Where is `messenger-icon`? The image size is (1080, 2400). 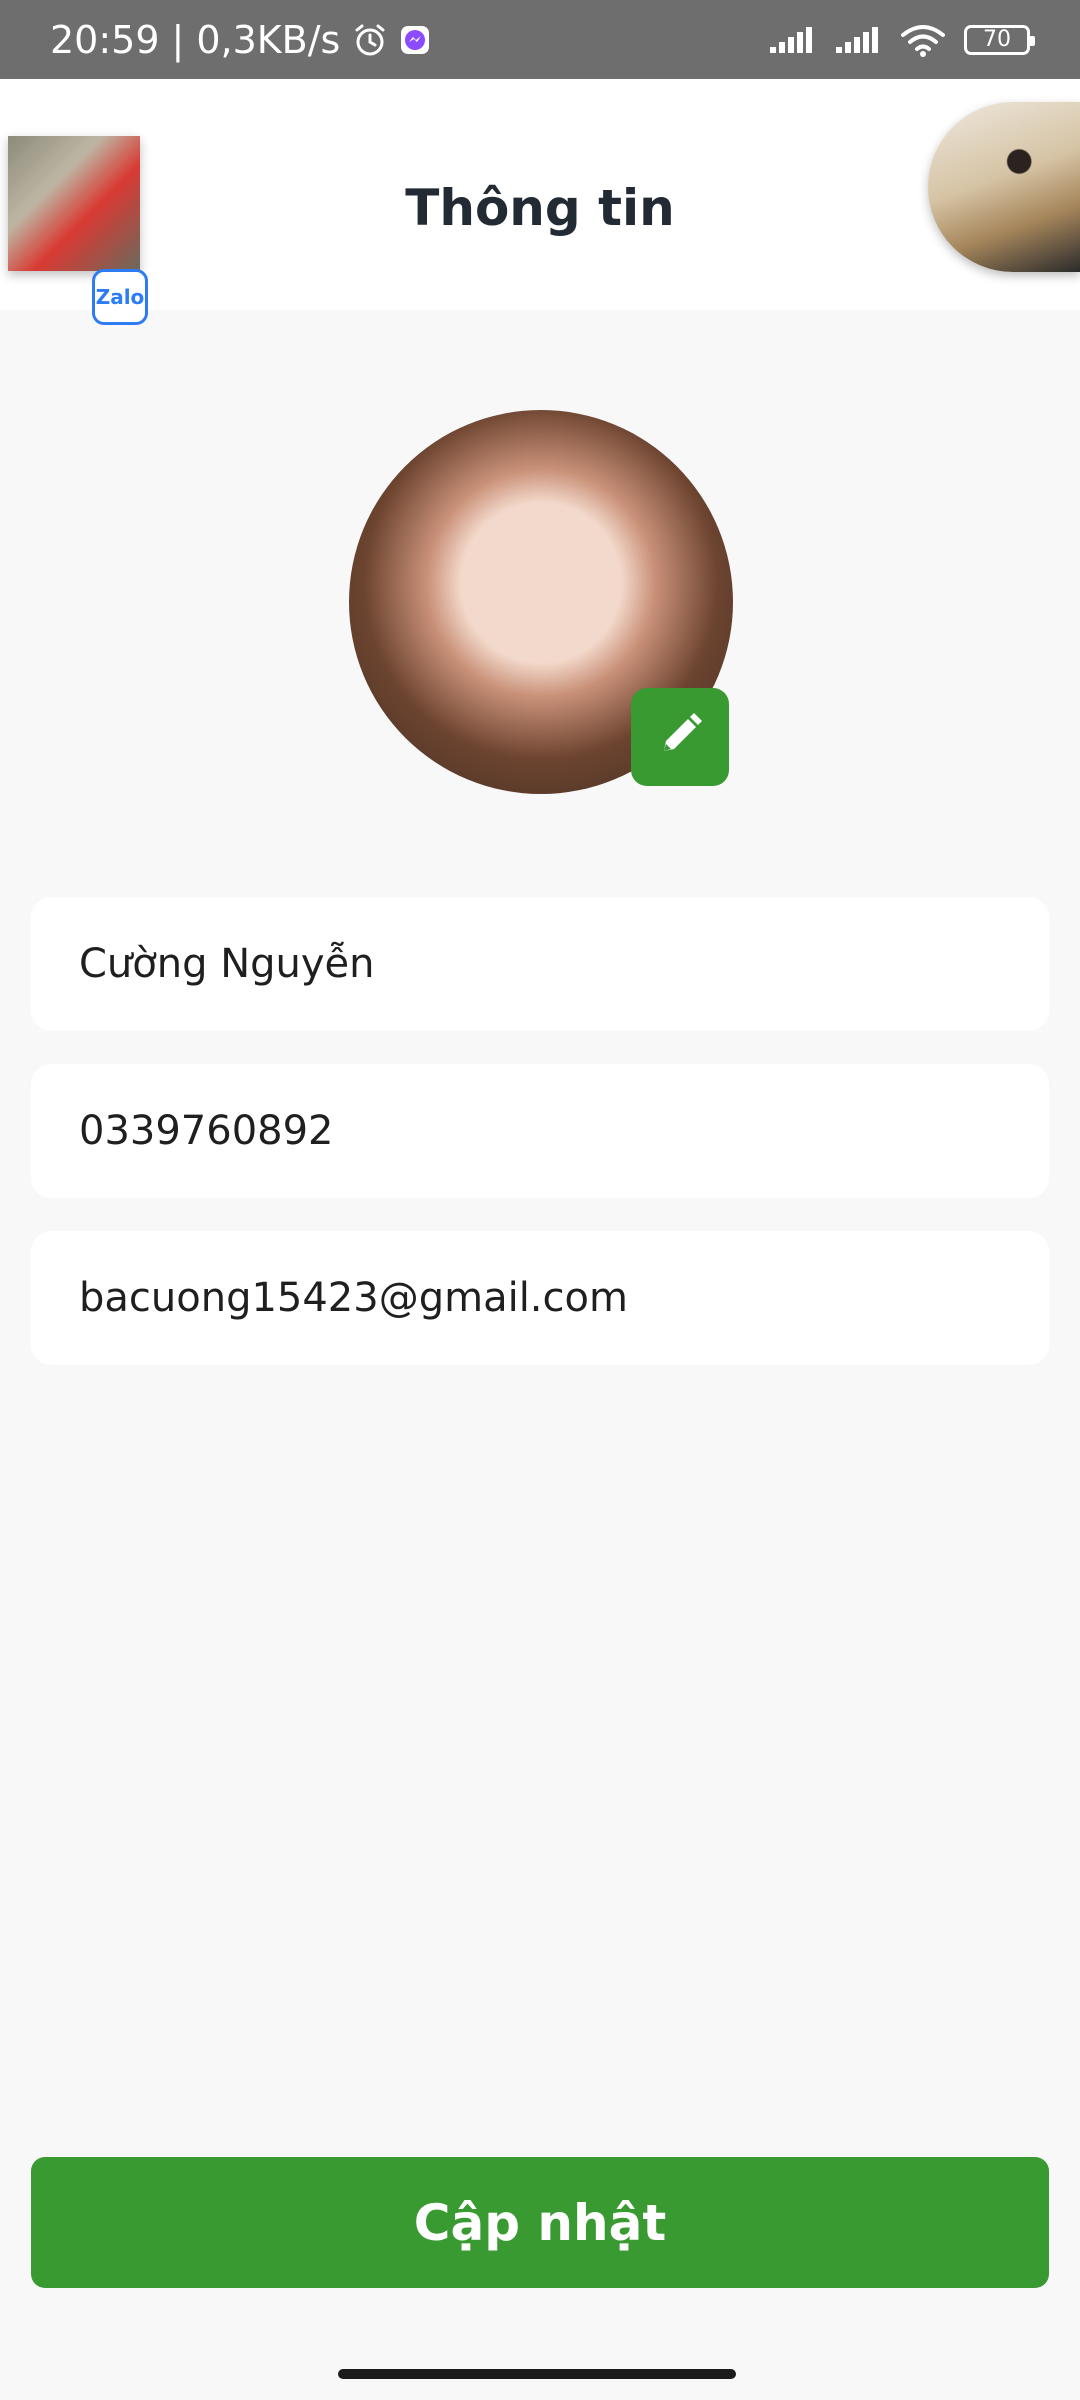
messenger-icon is located at coordinates (415, 40).